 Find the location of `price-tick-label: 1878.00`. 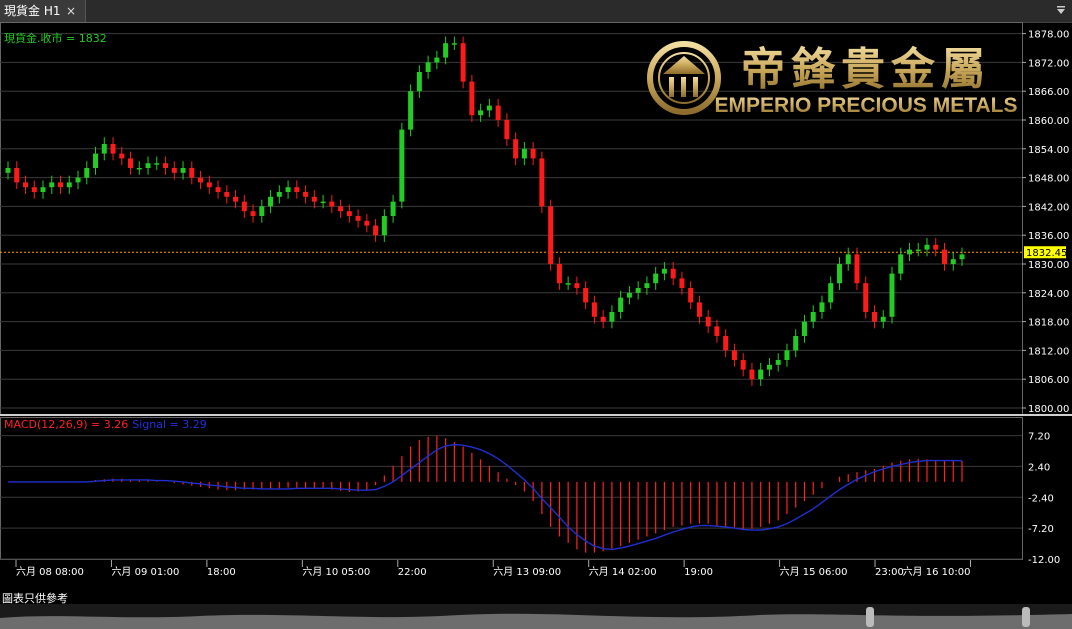

price-tick-label: 1878.00 is located at coordinates (1048, 35).